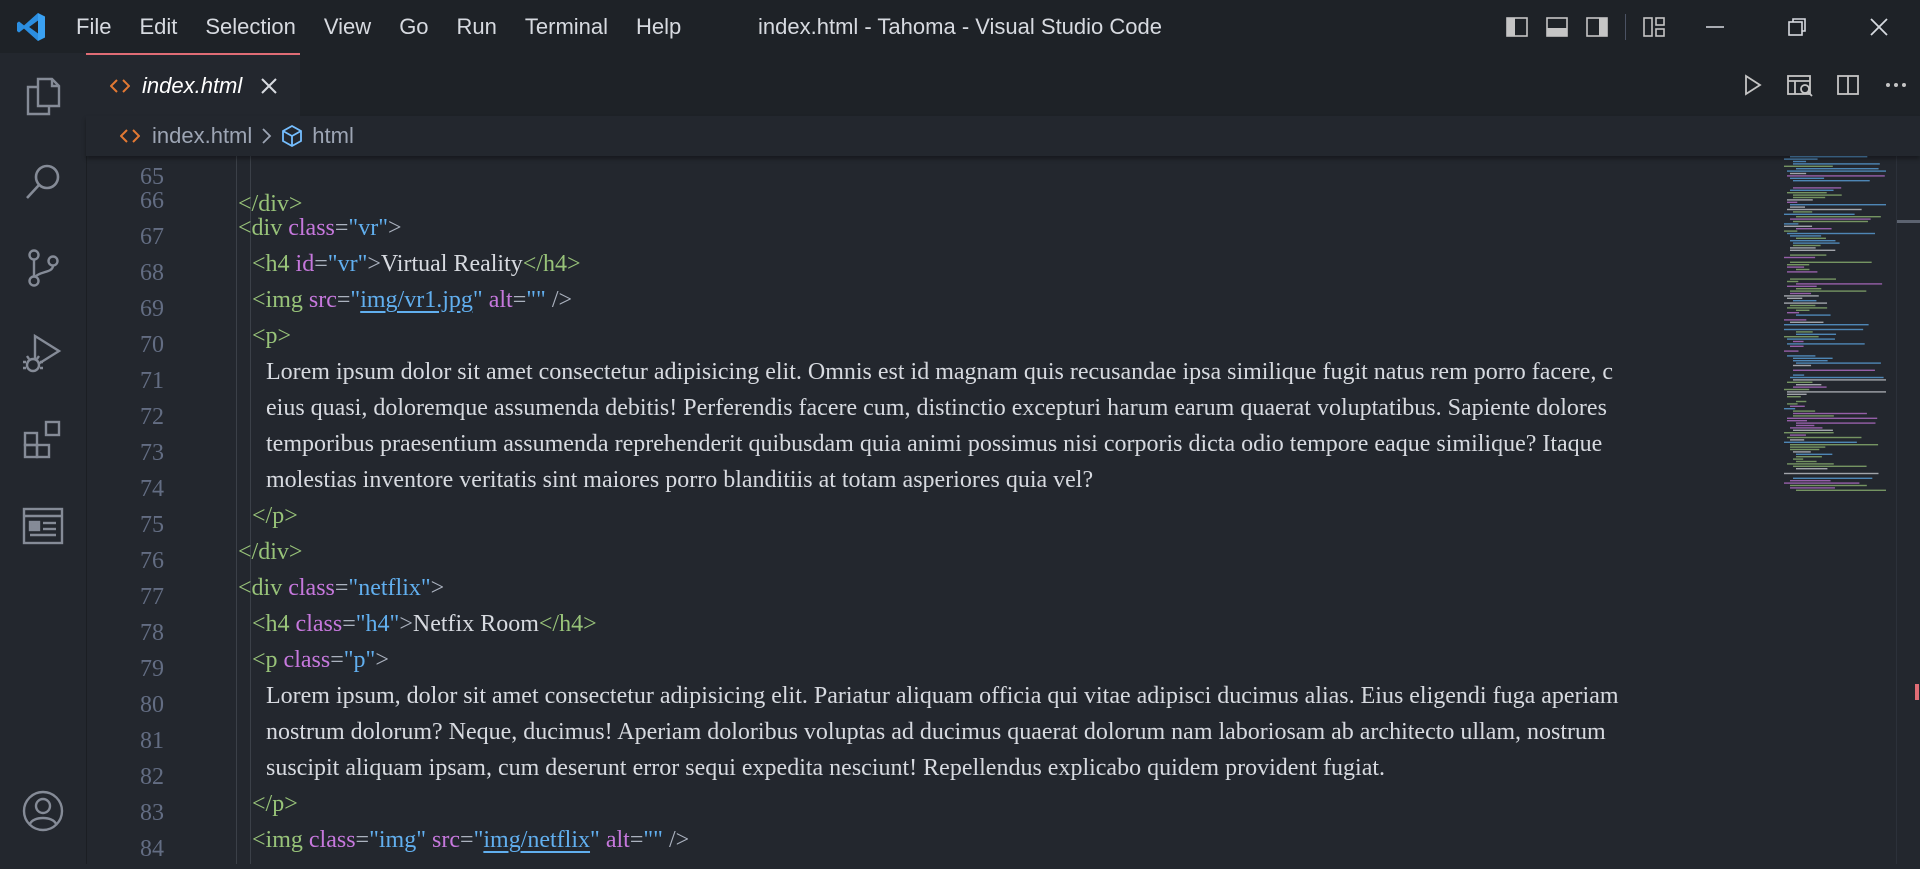 The height and width of the screenshot is (869, 1920). Describe the element at coordinates (1752, 84) in the screenshot. I see `run-file-icon` at that location.